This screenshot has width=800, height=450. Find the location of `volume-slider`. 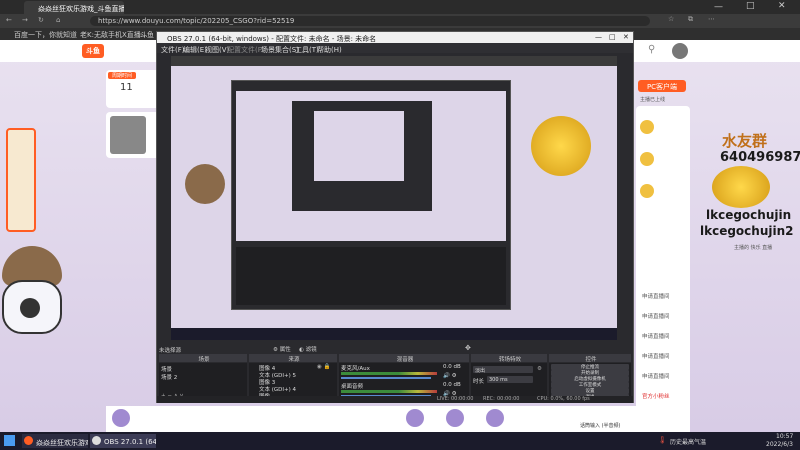

volume-slider is located at coordinates (386, 378).